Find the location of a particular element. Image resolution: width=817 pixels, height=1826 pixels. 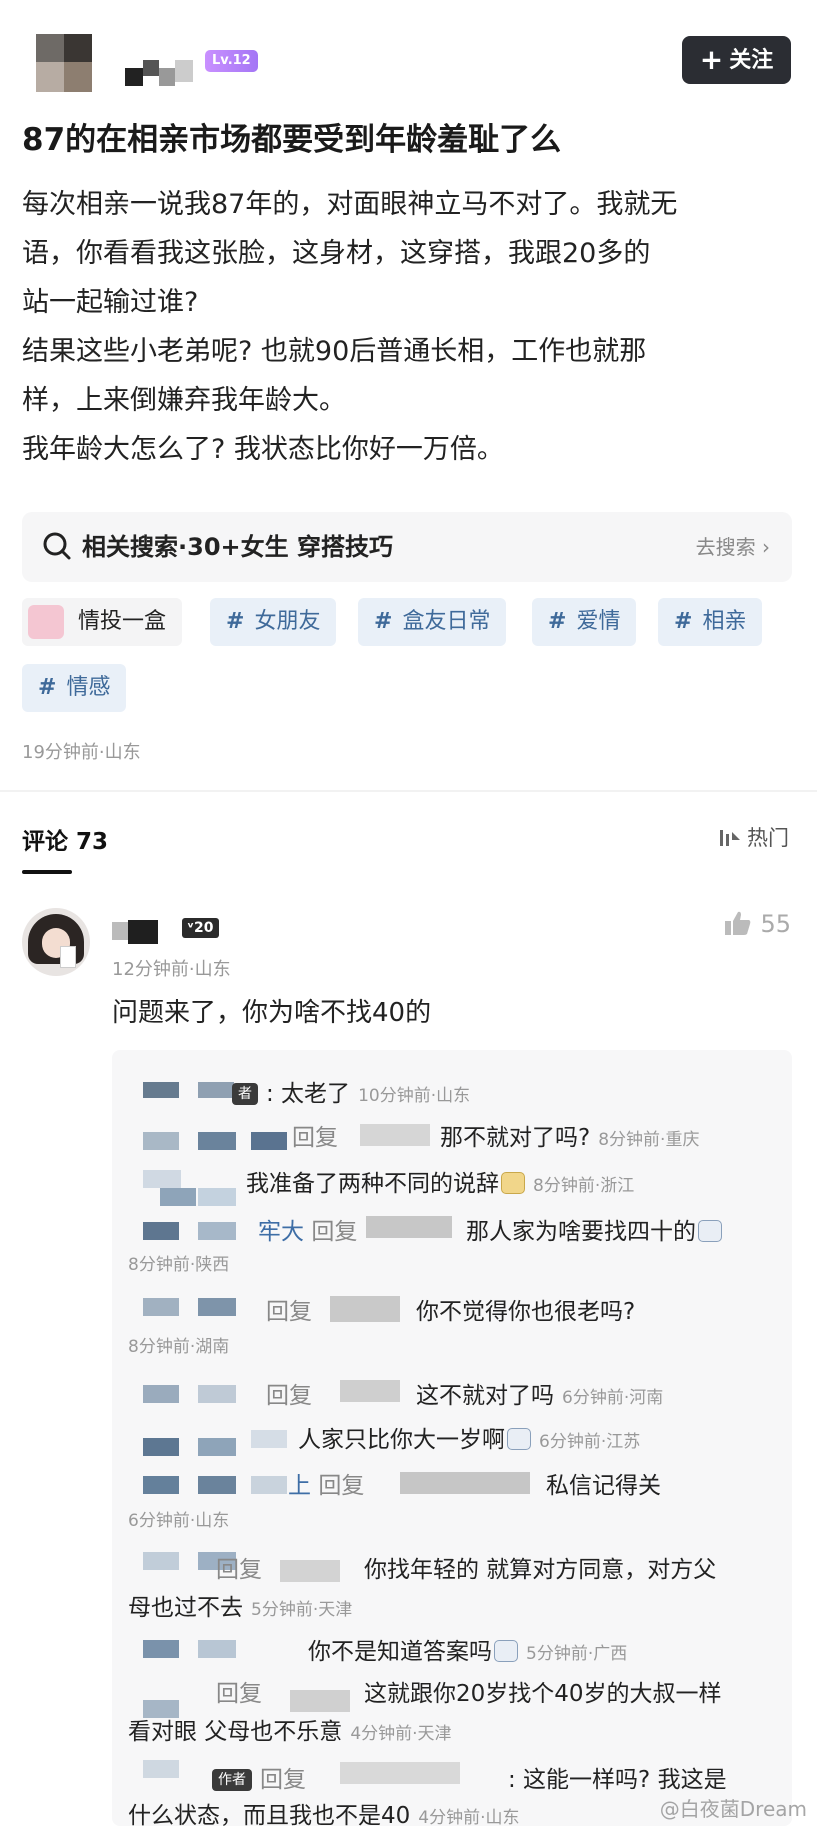

sort-hot-button: 热门 is located at coordinates (754, 837).